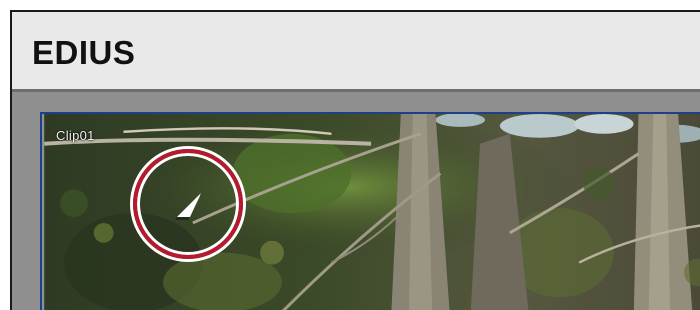 The image size is (700, 310). What do you see at coordinates (84, 52) in the screenshot?
I see `app-title: EDIUS` at bounding box center [84, 52].